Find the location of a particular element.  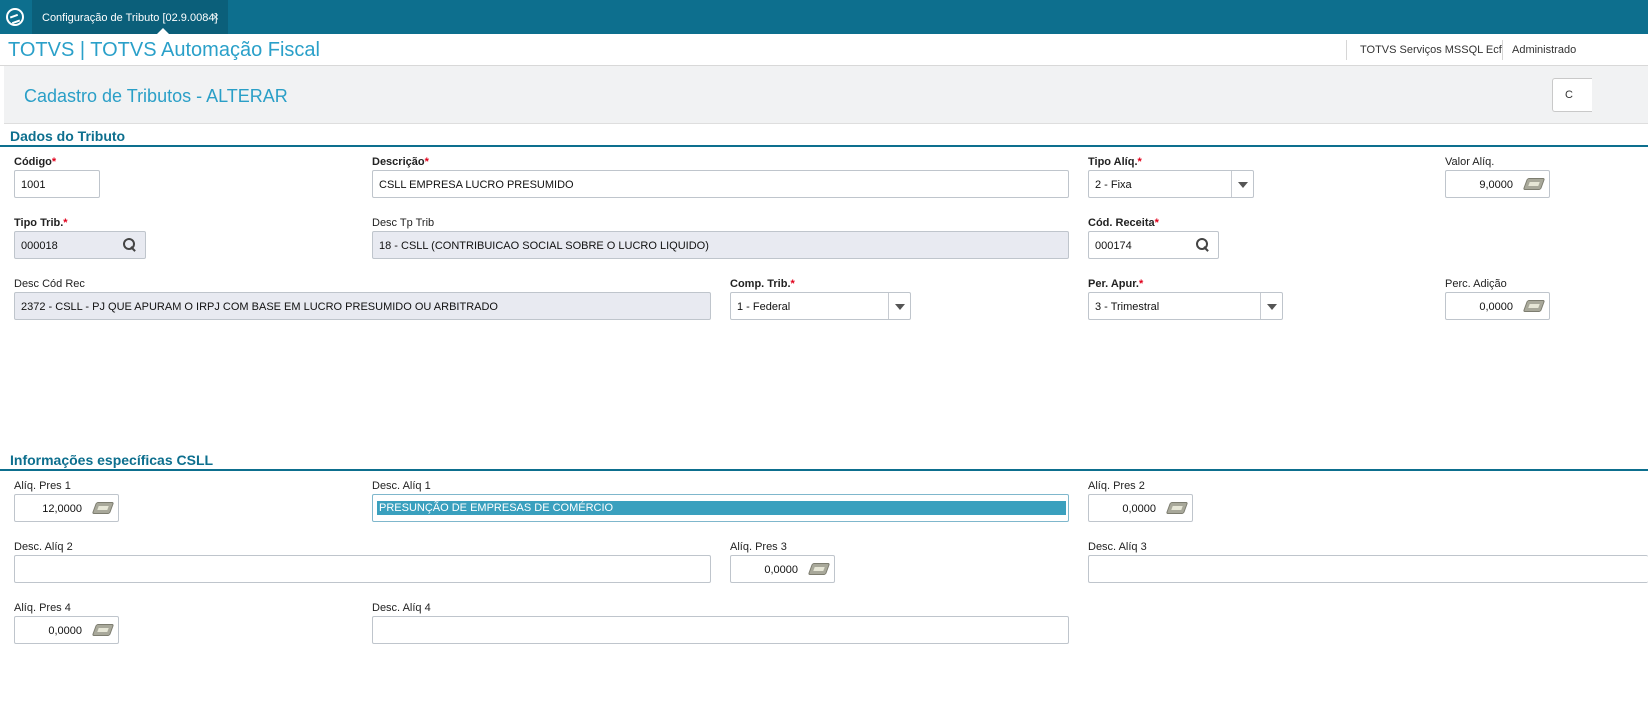

descricao-label: Descrição* is located at coordinates (400, 162).